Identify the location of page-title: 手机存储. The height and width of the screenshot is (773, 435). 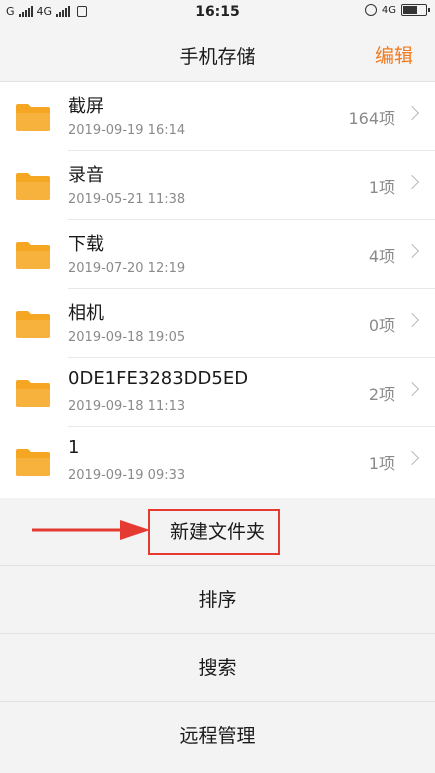
(217, 57).